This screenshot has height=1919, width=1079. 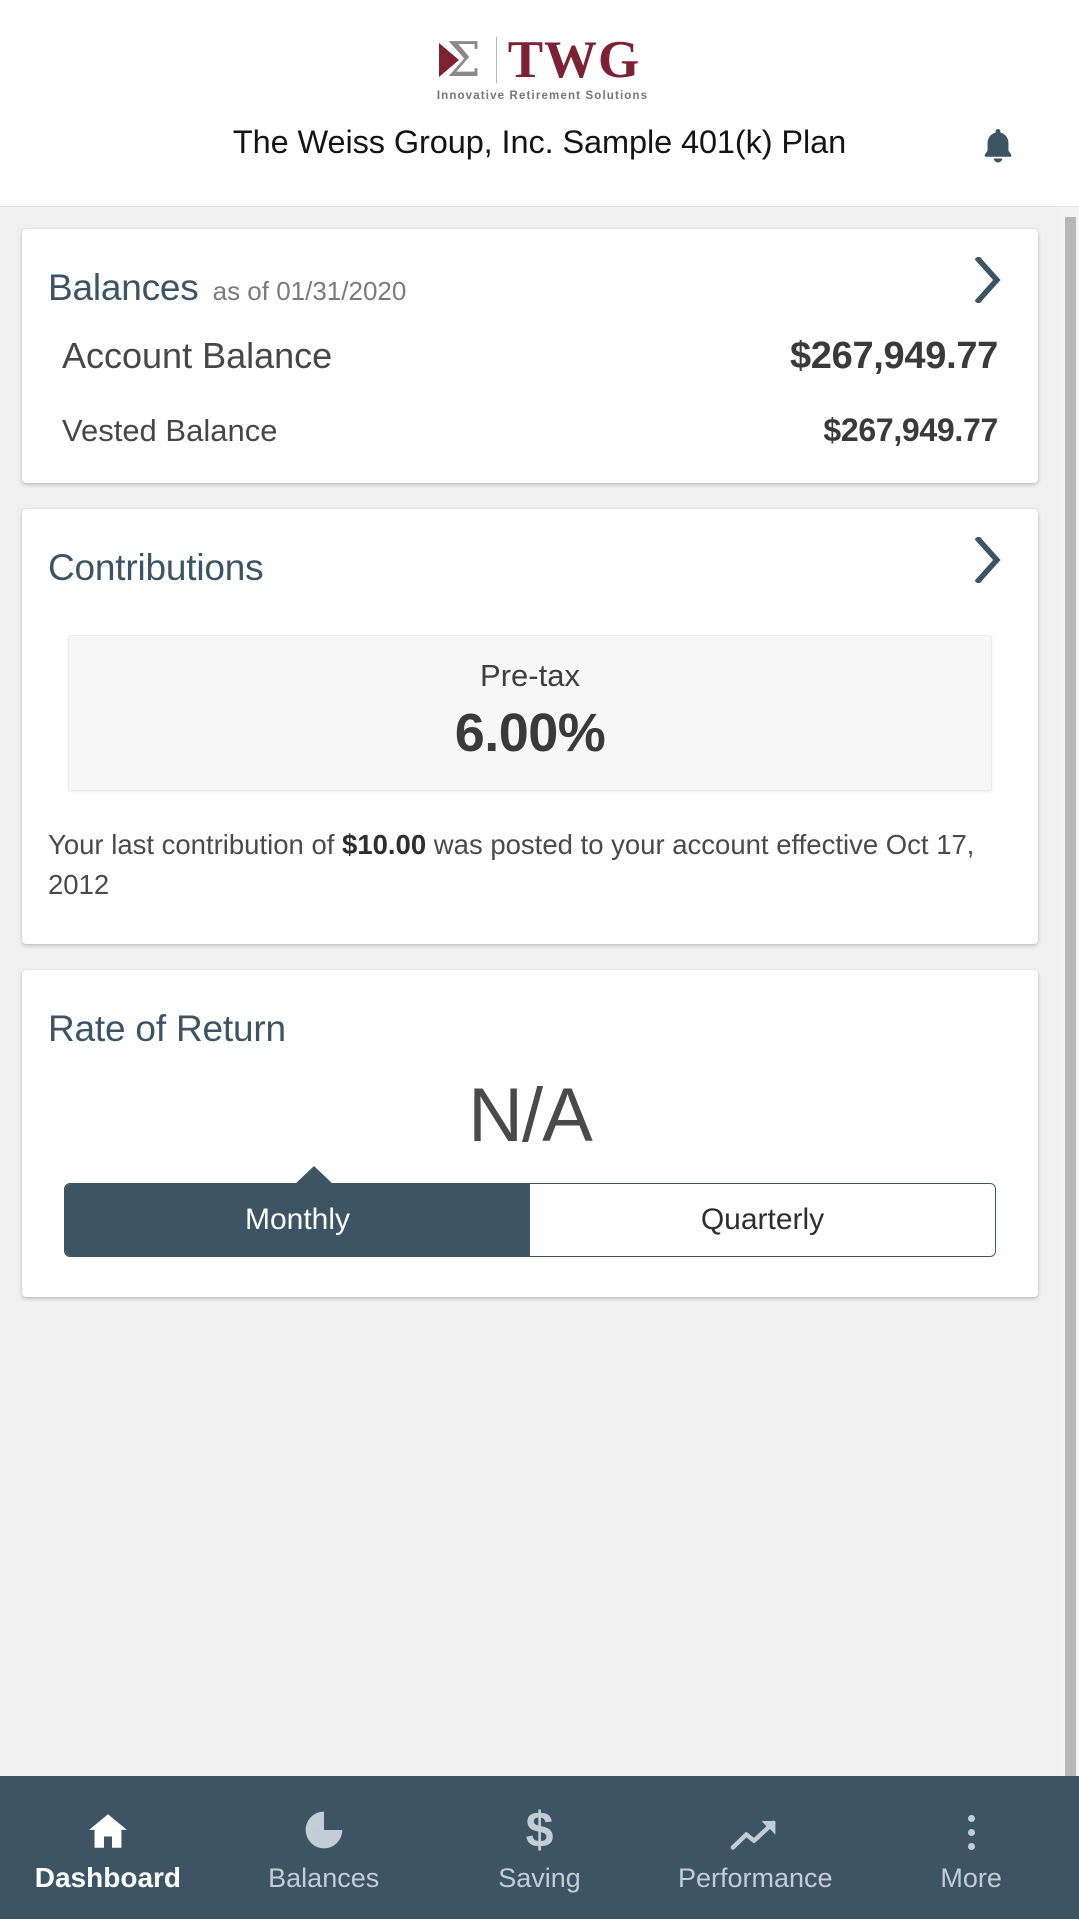 I want to click on nav-item-saving: $ Saving, so click(x=540, y=1848).